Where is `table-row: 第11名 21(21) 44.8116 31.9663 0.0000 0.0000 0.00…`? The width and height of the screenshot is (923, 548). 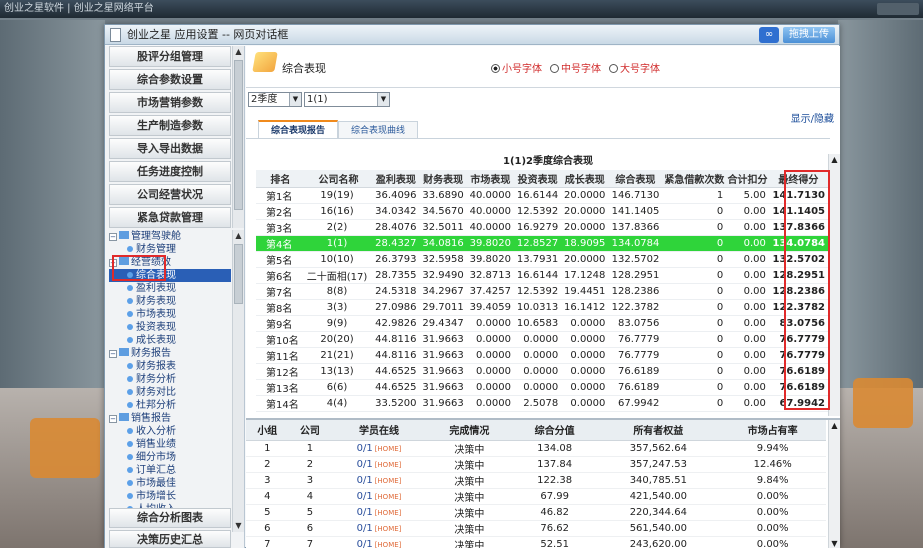 table-row: 第11名 21(21) 44.8116 31.9663 0.0000 0.0000 0.00… is located at coordinates (542, 355).